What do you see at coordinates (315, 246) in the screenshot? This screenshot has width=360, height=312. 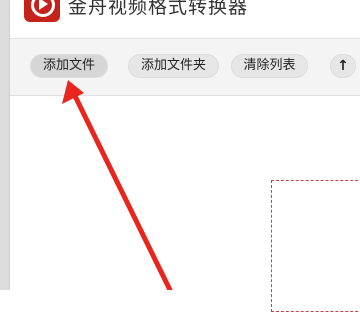 I see `drop-zone` at bounding box center [315, 246].